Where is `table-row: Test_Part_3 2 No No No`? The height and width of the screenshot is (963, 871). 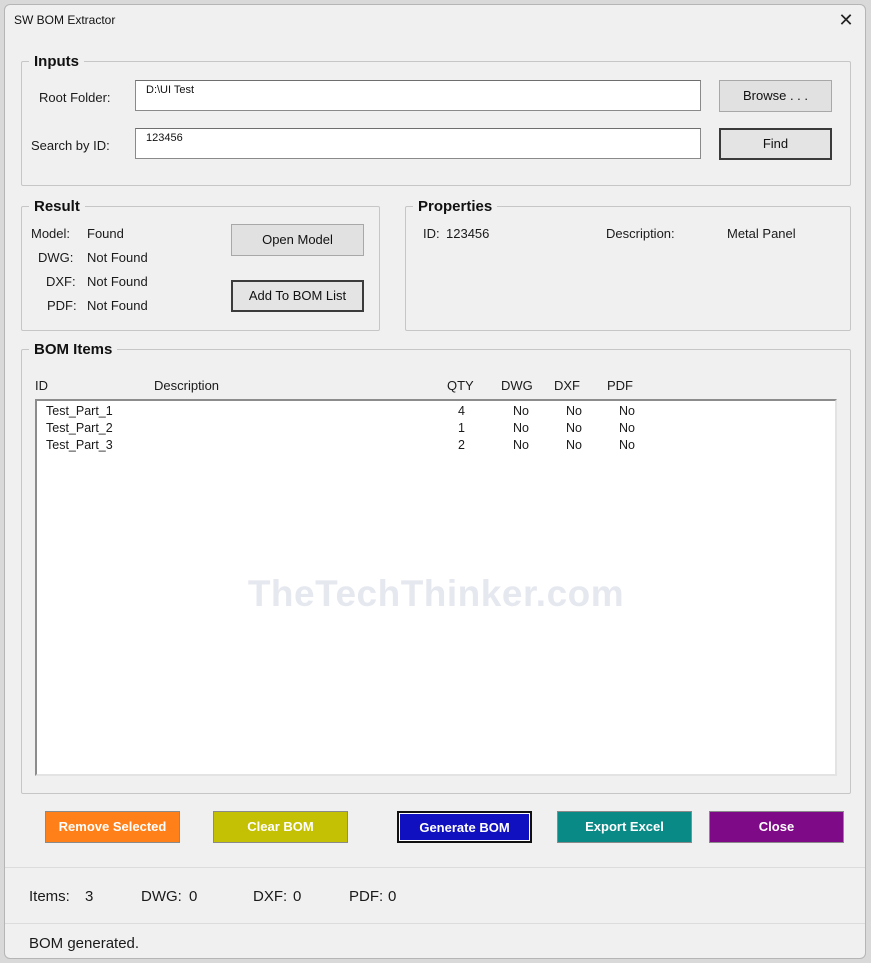
table-row: Test_Part_3 2 No No No is located at coordinates (436, 446).